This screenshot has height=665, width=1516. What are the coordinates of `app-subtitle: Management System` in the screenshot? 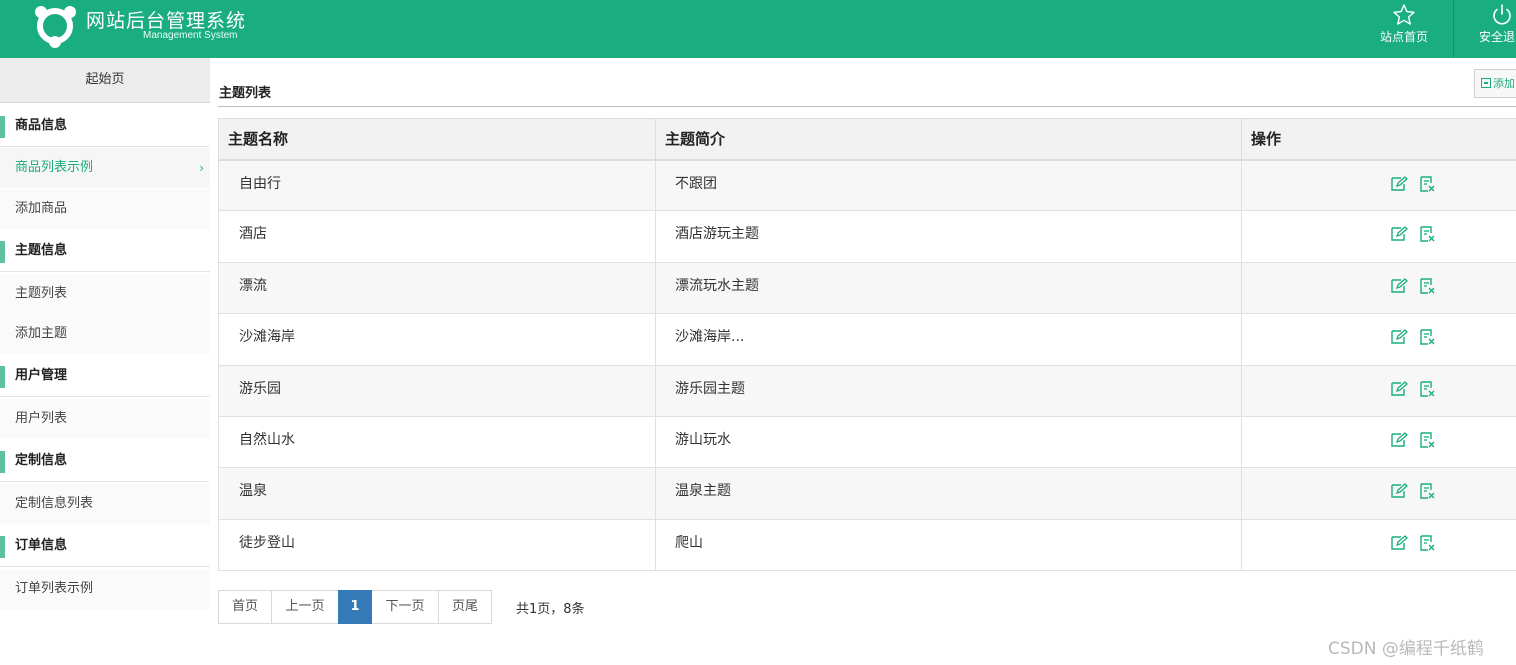 It's located at (190, 35).